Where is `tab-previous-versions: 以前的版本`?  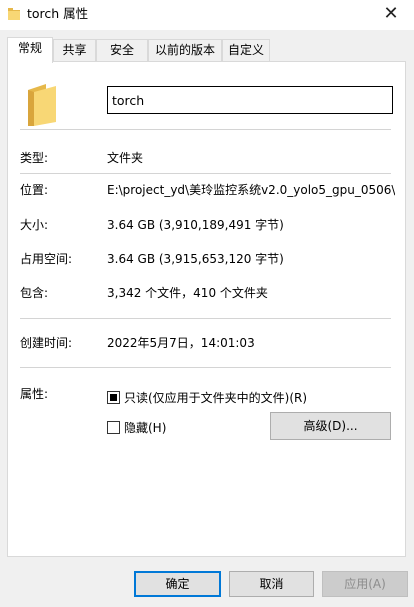
tab-previous-versions: 以前的版本 is located at coordinates (185, 50).